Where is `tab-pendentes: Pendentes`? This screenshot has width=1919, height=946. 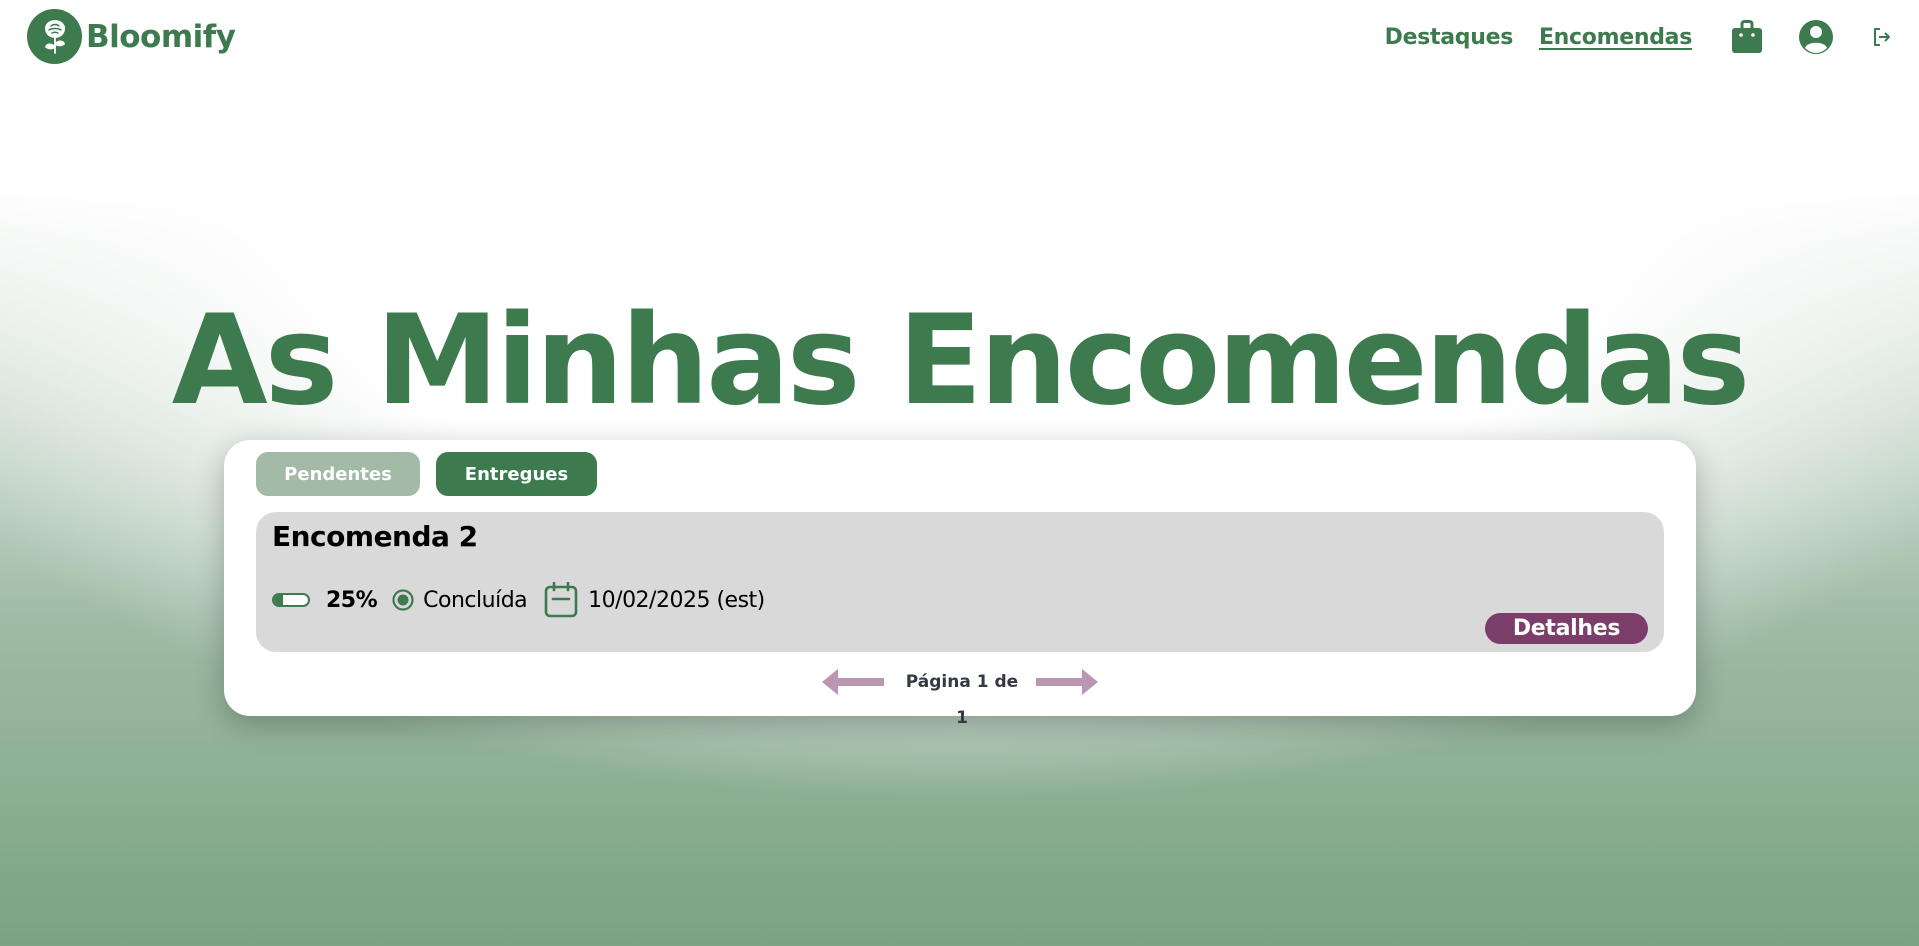 tab-pendentes: Pendentes is located at coordinates (338, 474).